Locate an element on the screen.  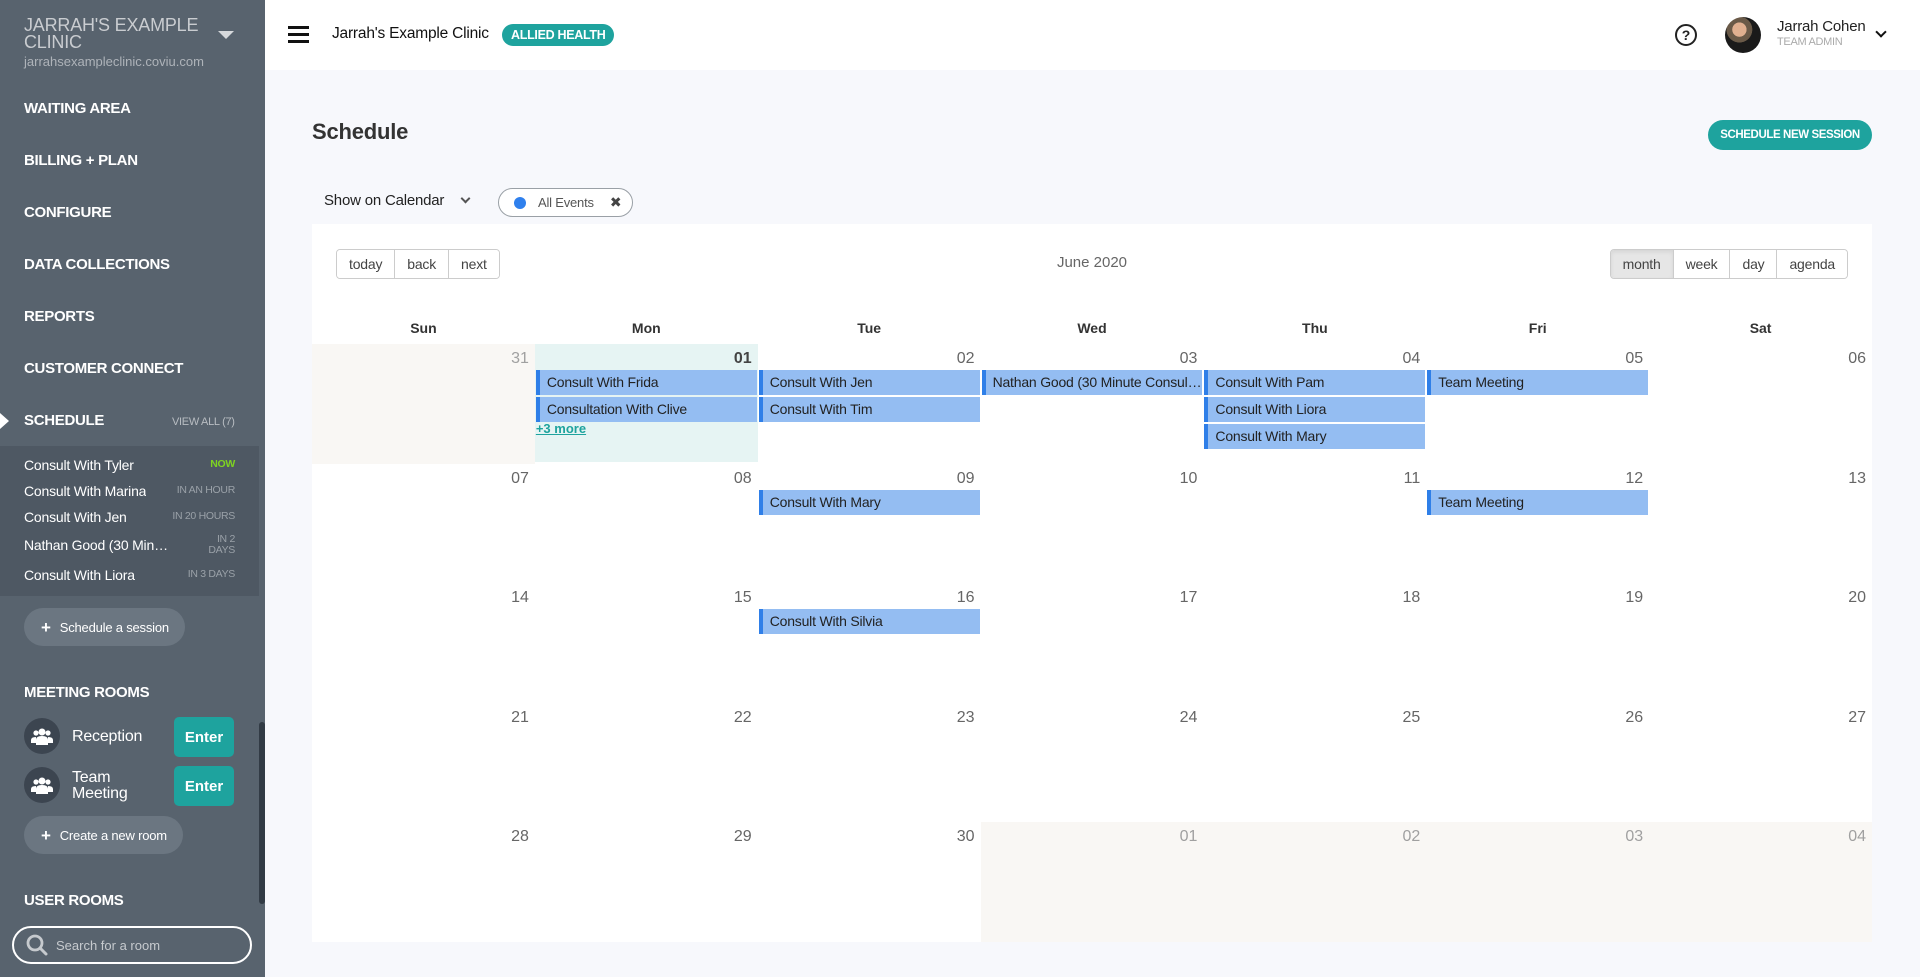
nav-schedule: SCHEDULE is located at coordinates (64, 420).